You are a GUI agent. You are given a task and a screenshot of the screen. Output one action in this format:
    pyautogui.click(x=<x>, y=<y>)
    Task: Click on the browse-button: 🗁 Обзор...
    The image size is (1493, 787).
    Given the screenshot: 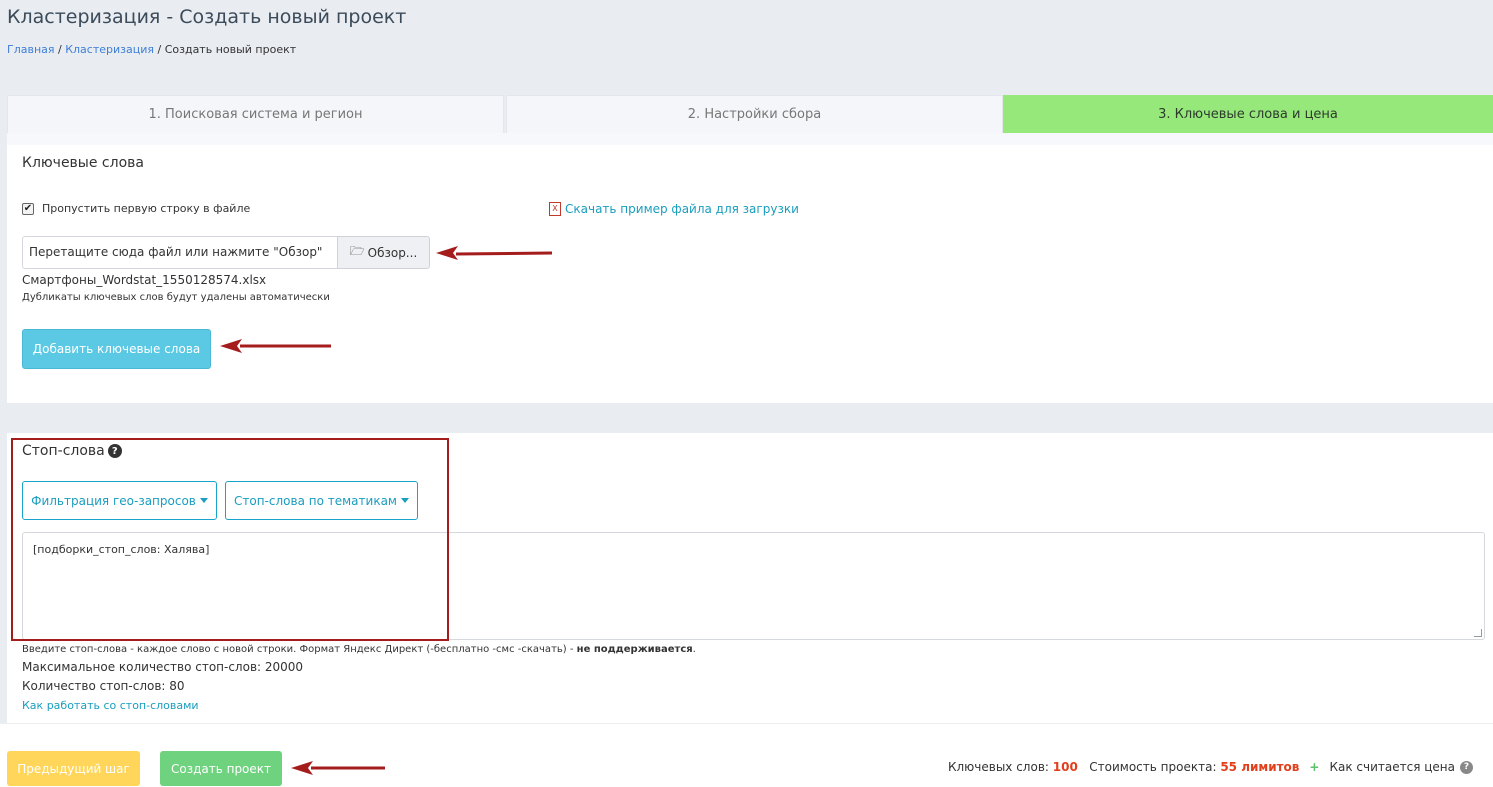 What is the action you would take?
    pyautogui.click(x=383, y=252)
    